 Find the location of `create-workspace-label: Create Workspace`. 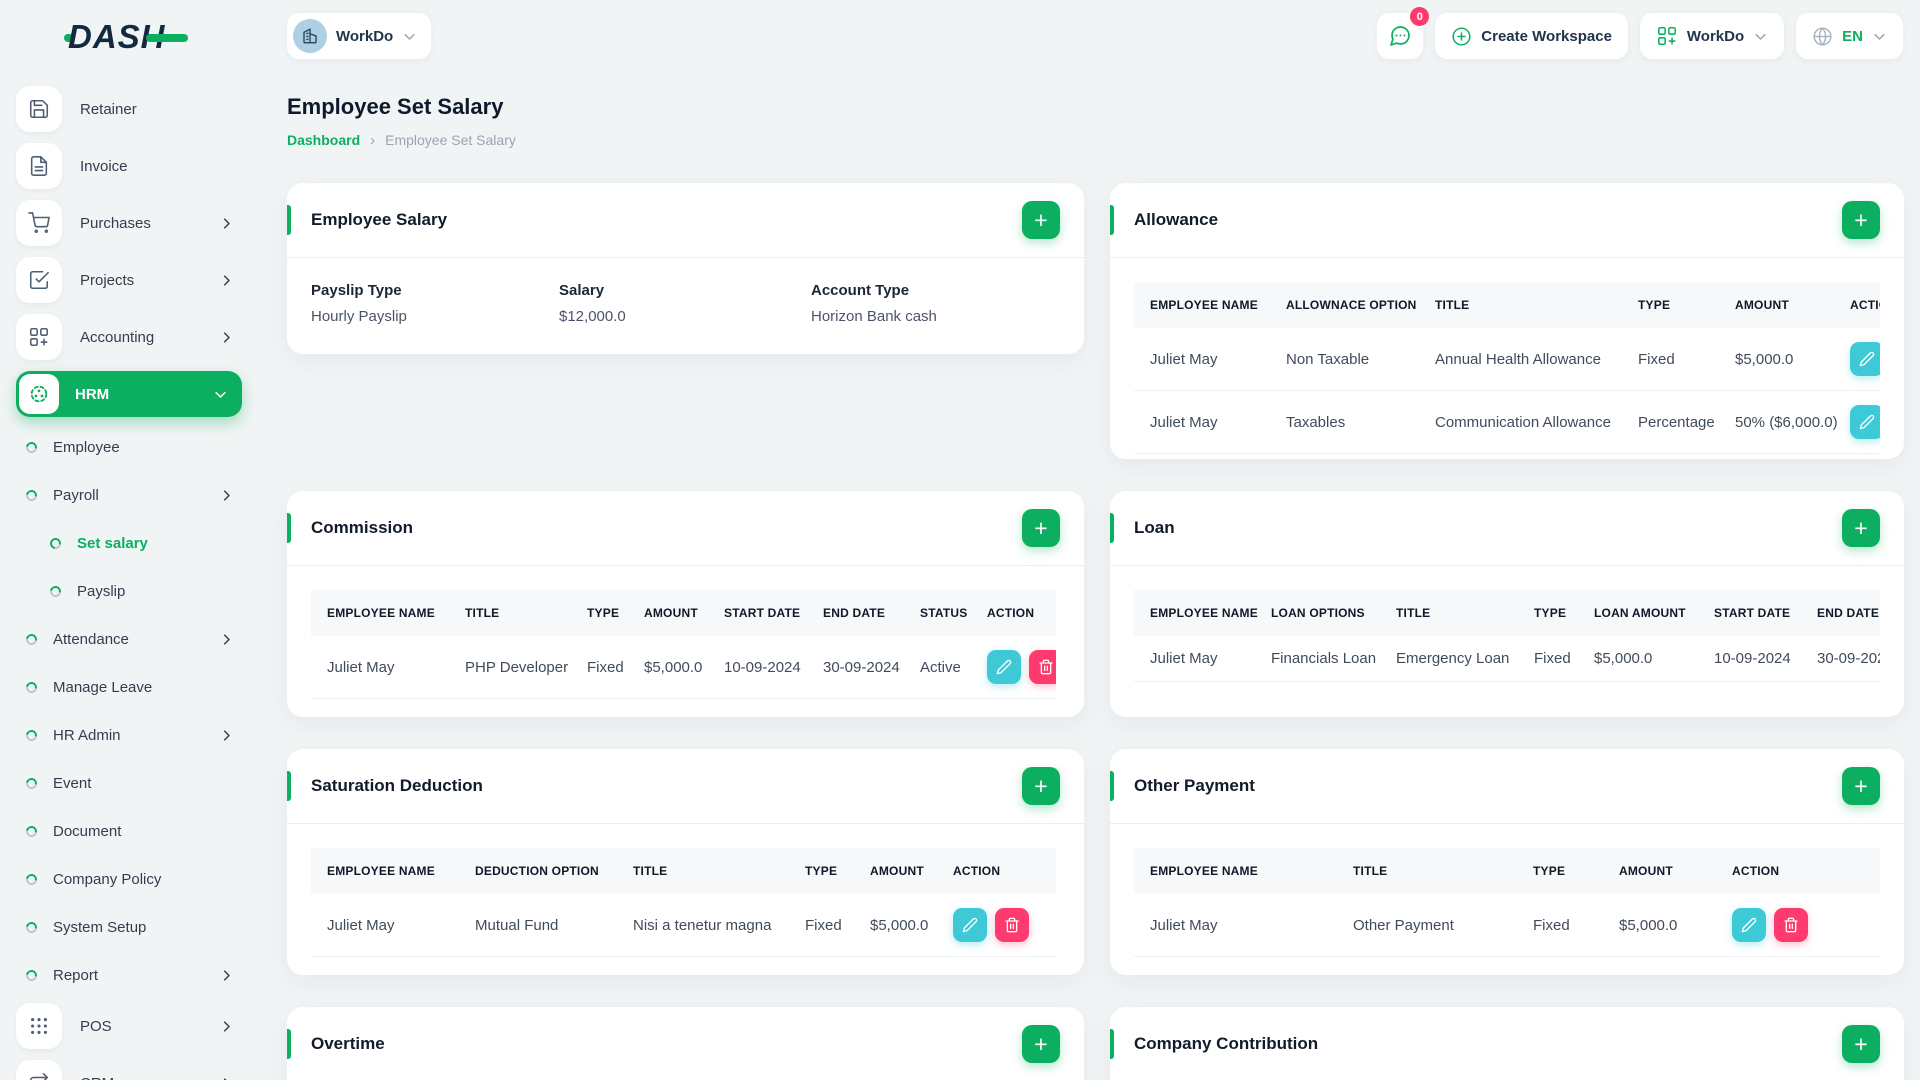

create-workspace-label: Create Workspace is located at coordinates (1546, 36).